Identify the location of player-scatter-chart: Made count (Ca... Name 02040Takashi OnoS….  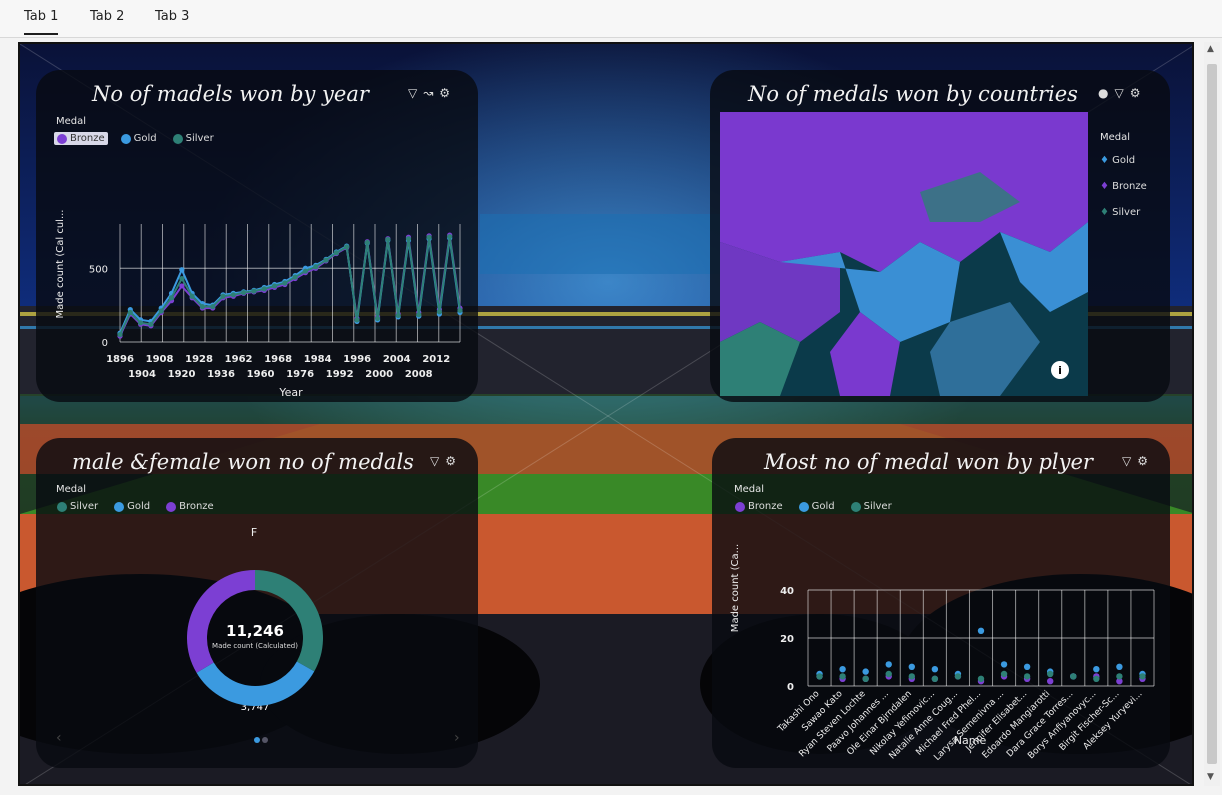
(942, 653).